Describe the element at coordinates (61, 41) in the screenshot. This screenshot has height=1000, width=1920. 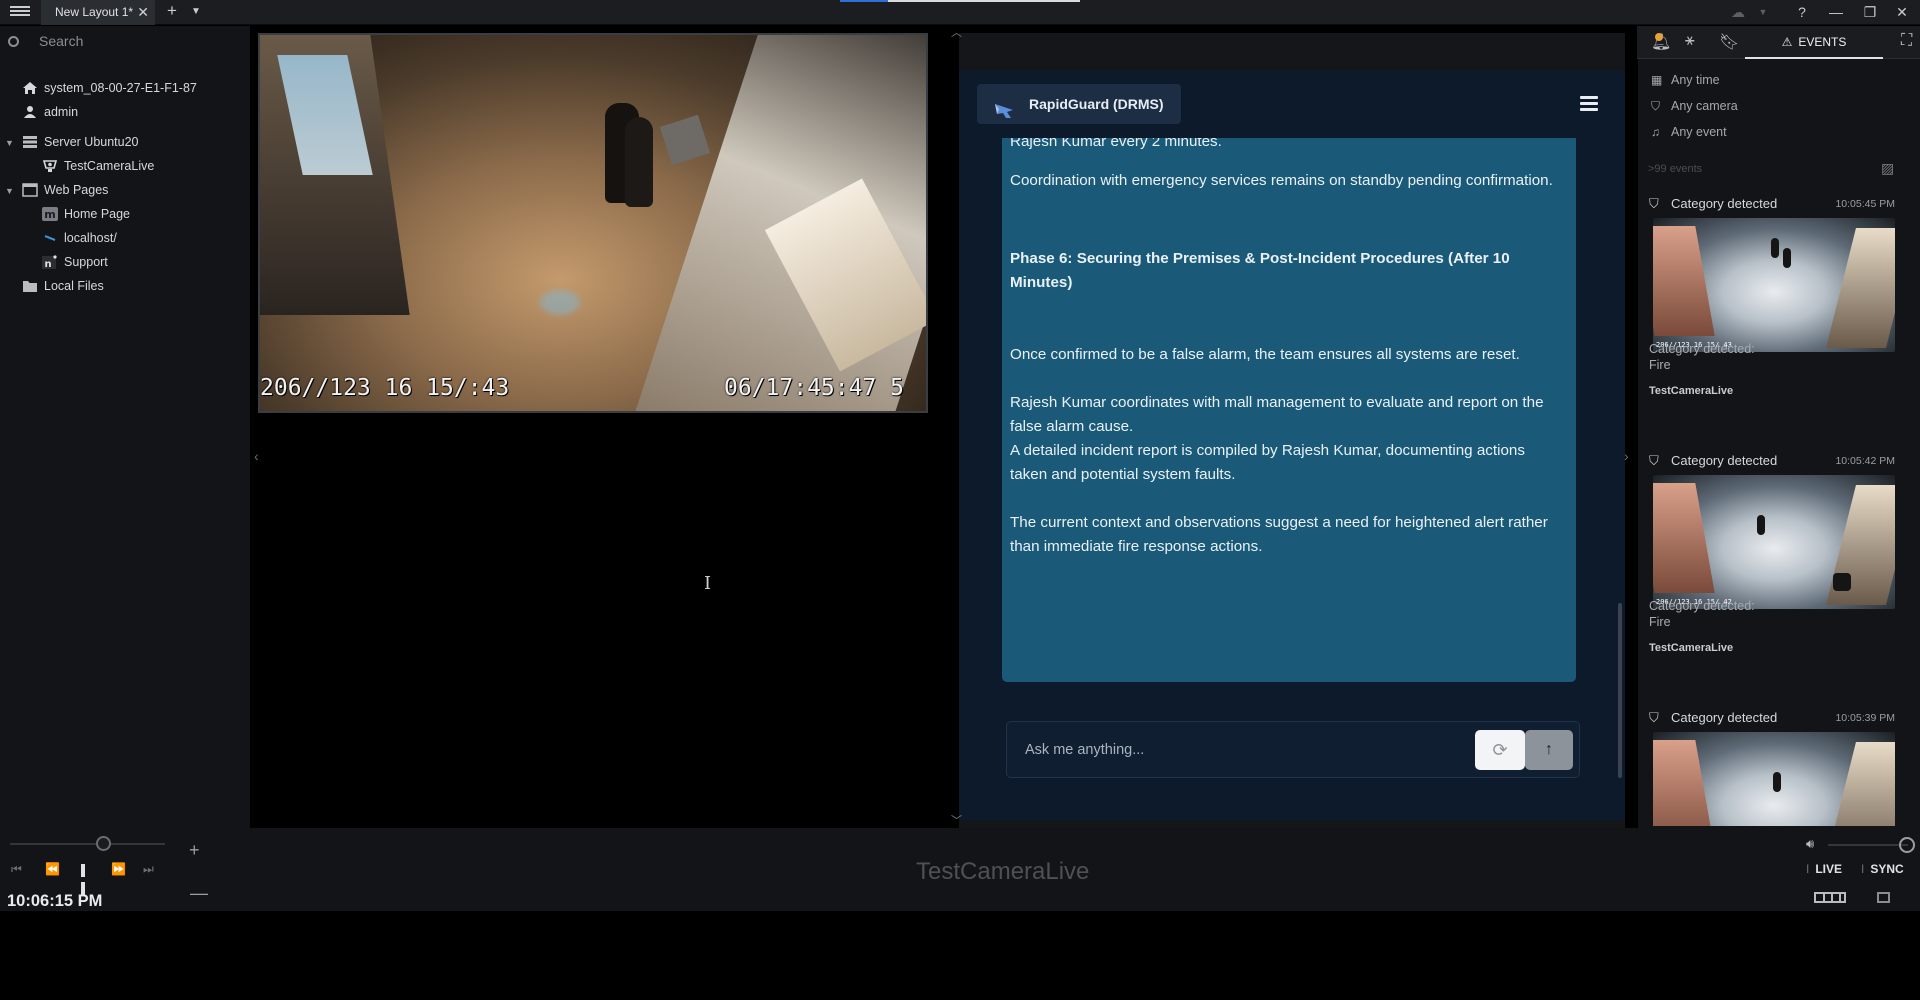
I see `search-placeholder: Search` at that location.